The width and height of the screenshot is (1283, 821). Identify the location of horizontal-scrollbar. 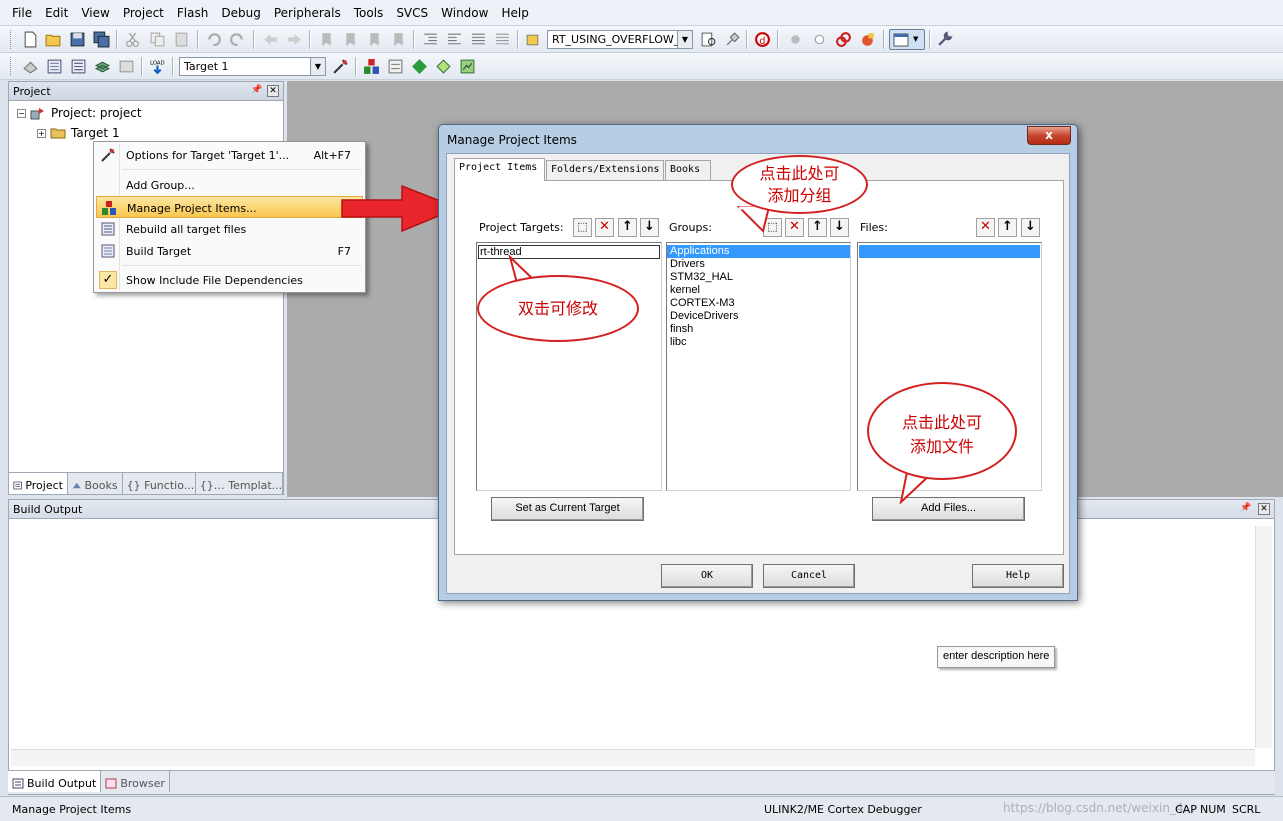
(633, 757).